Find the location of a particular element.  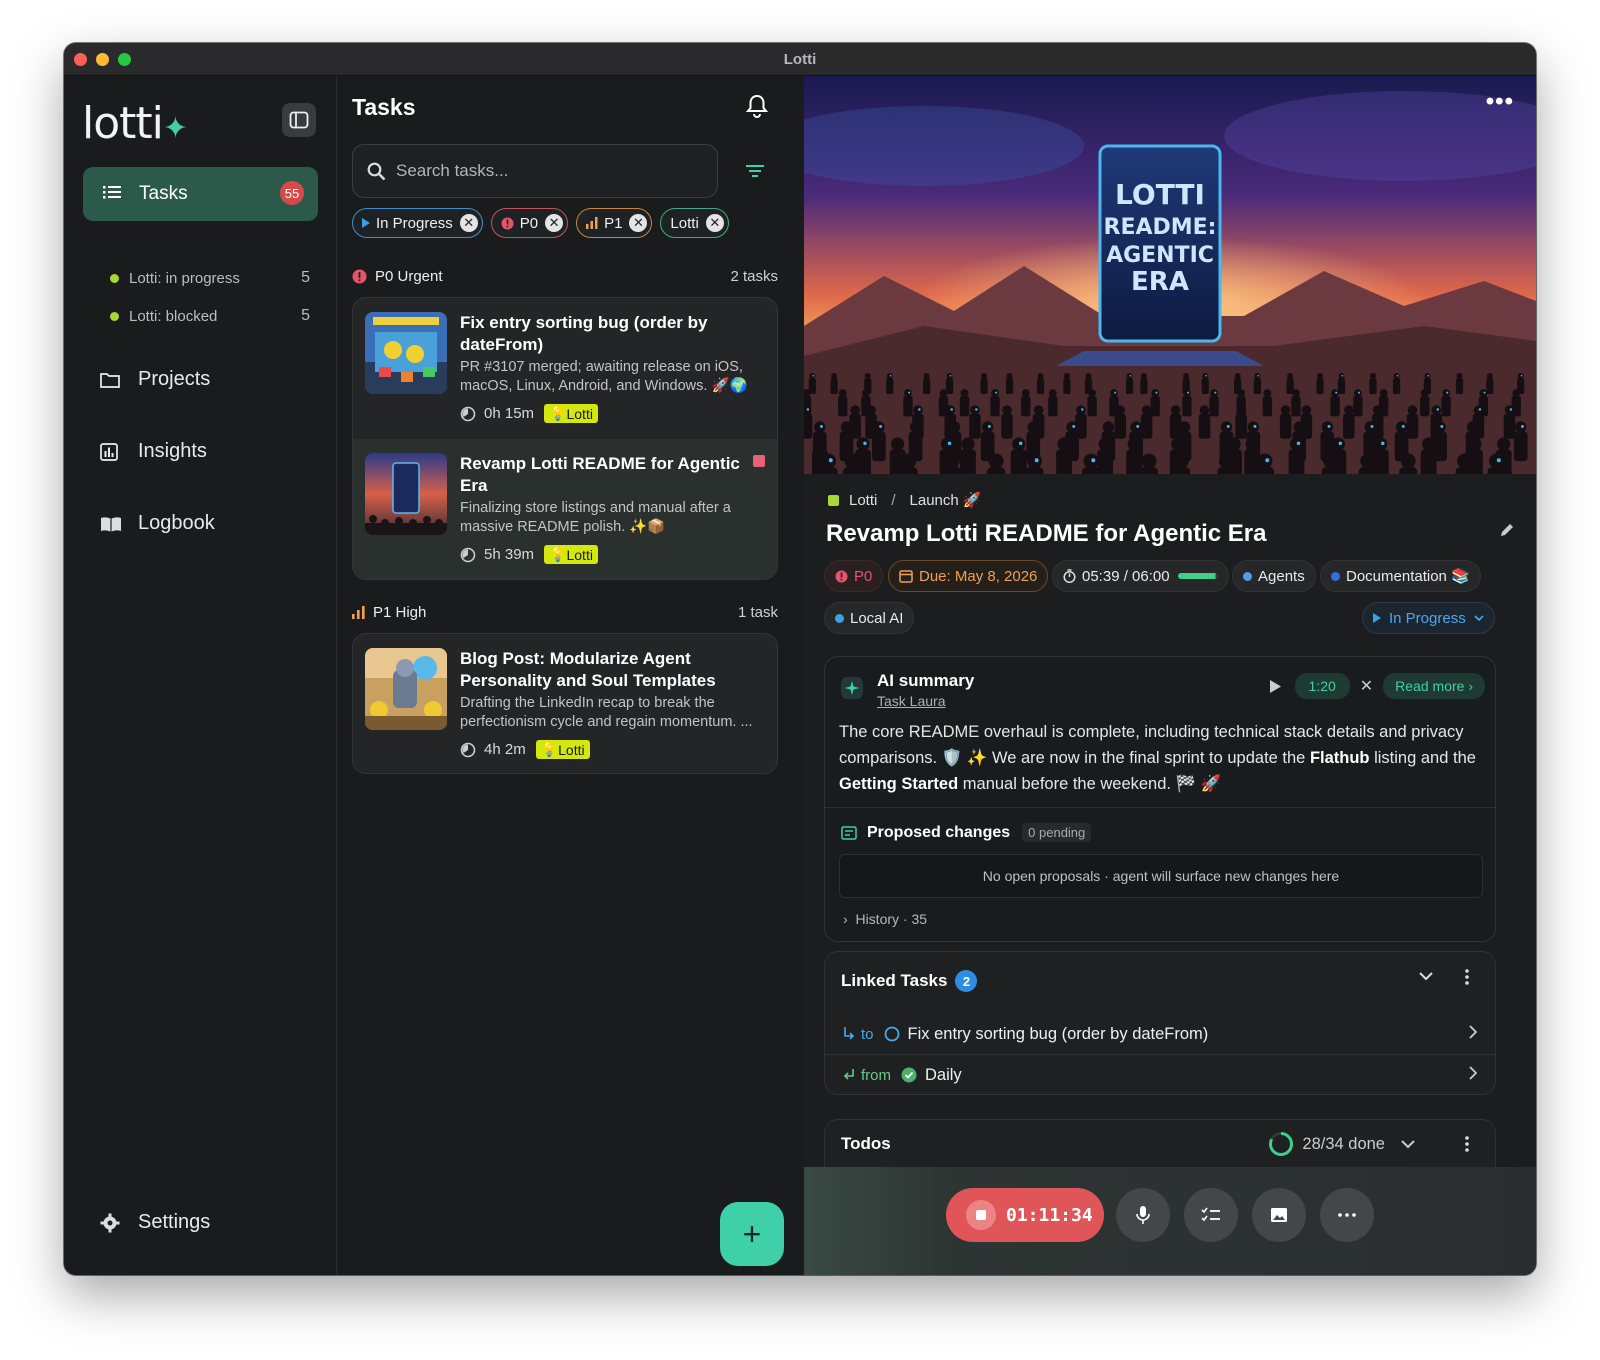

more-vertical-icon is located at coordinates (1467, 977).